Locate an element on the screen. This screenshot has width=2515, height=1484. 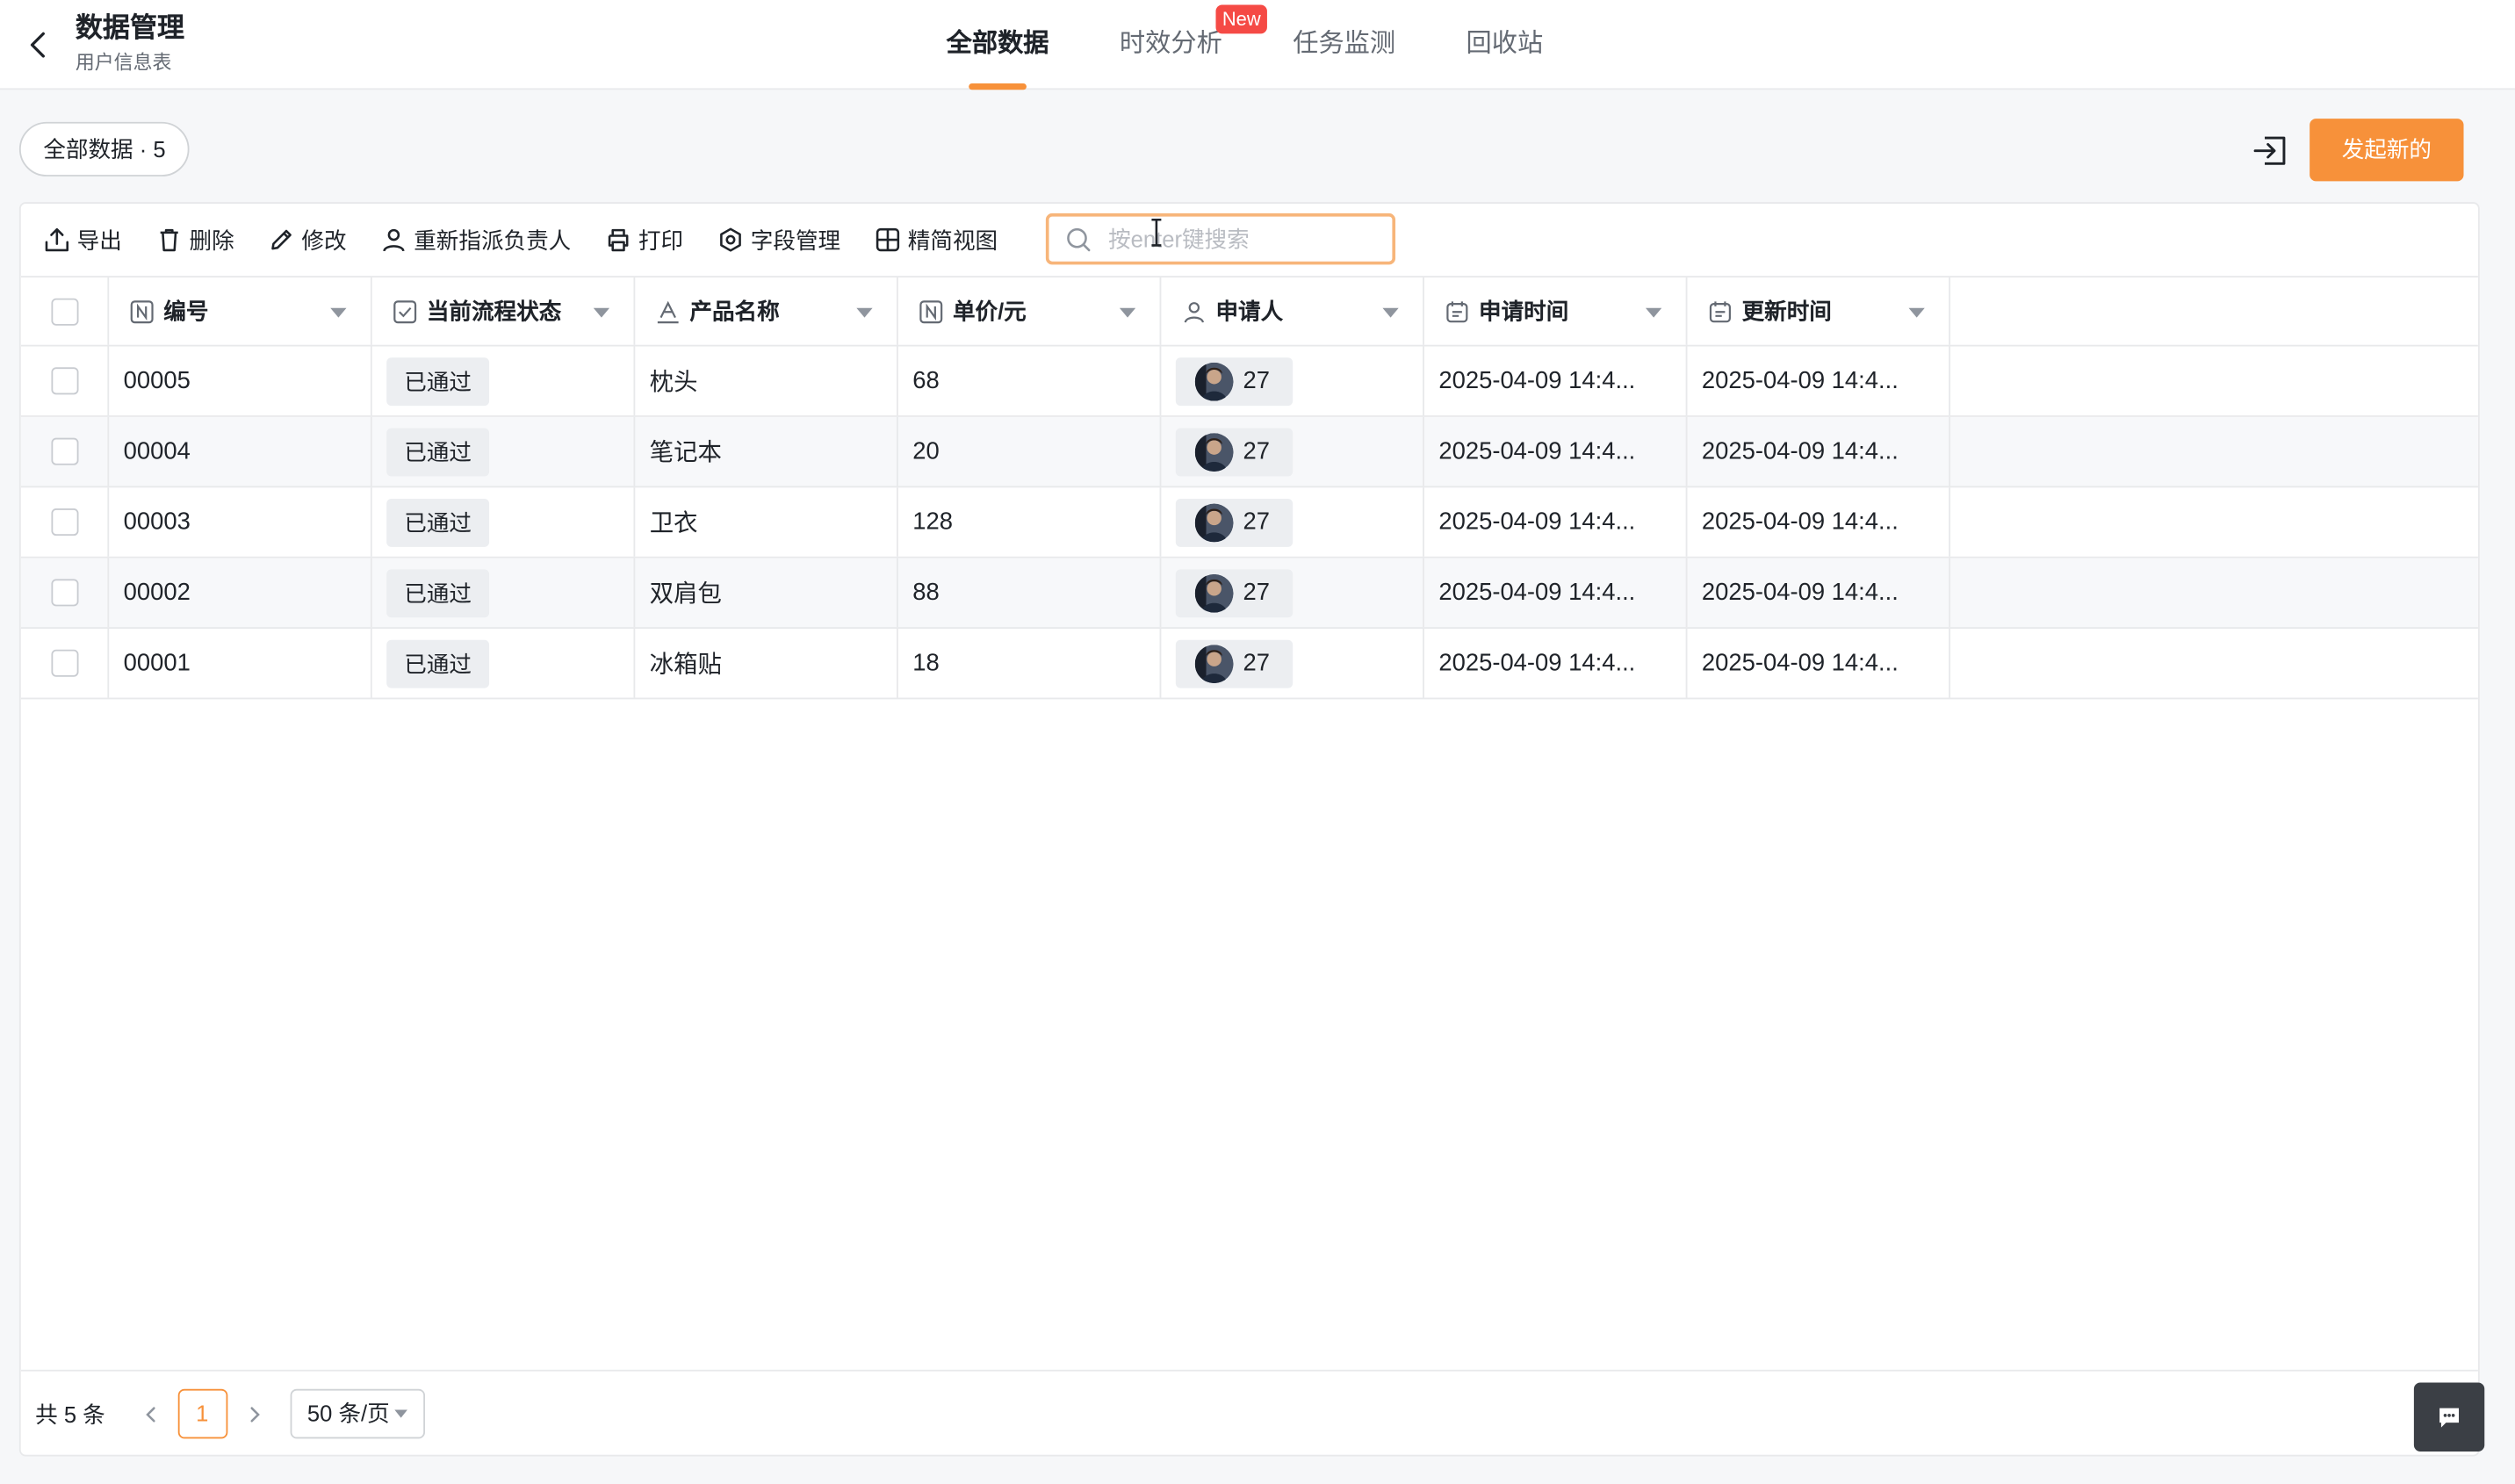
field-management-button: 字段管理 is located at coordinates (778, 239).